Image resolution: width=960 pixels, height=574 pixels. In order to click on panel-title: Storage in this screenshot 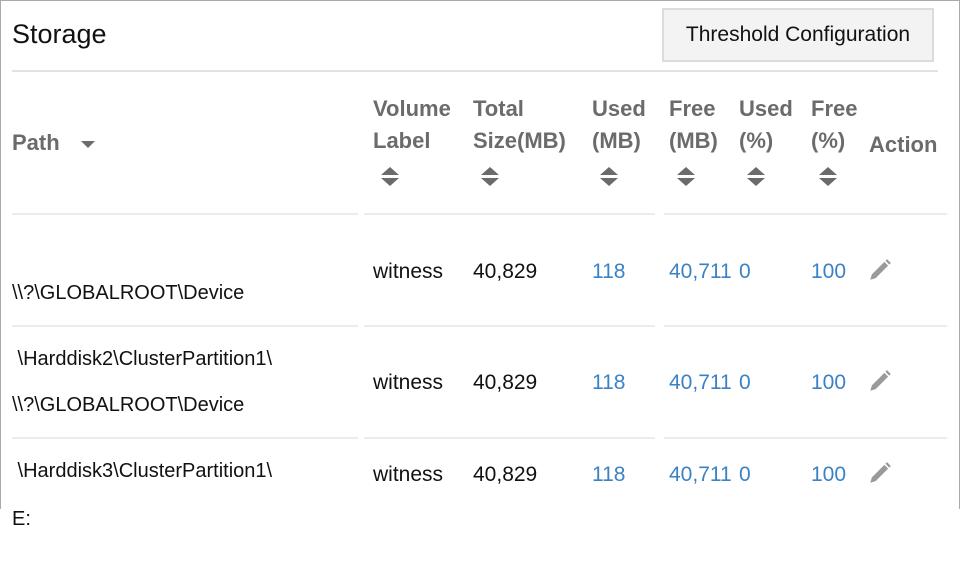, I will do `click(59, 34)`.